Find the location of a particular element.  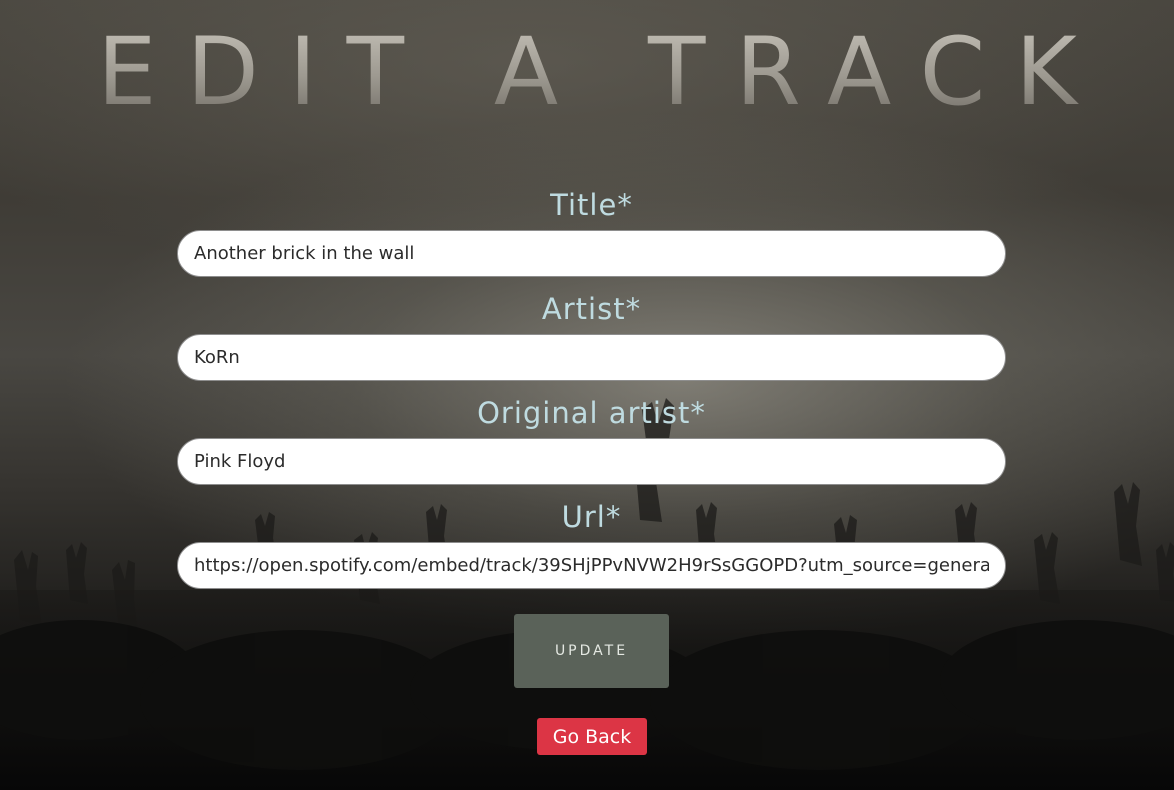

url-input is located at coordinates (591, 565).